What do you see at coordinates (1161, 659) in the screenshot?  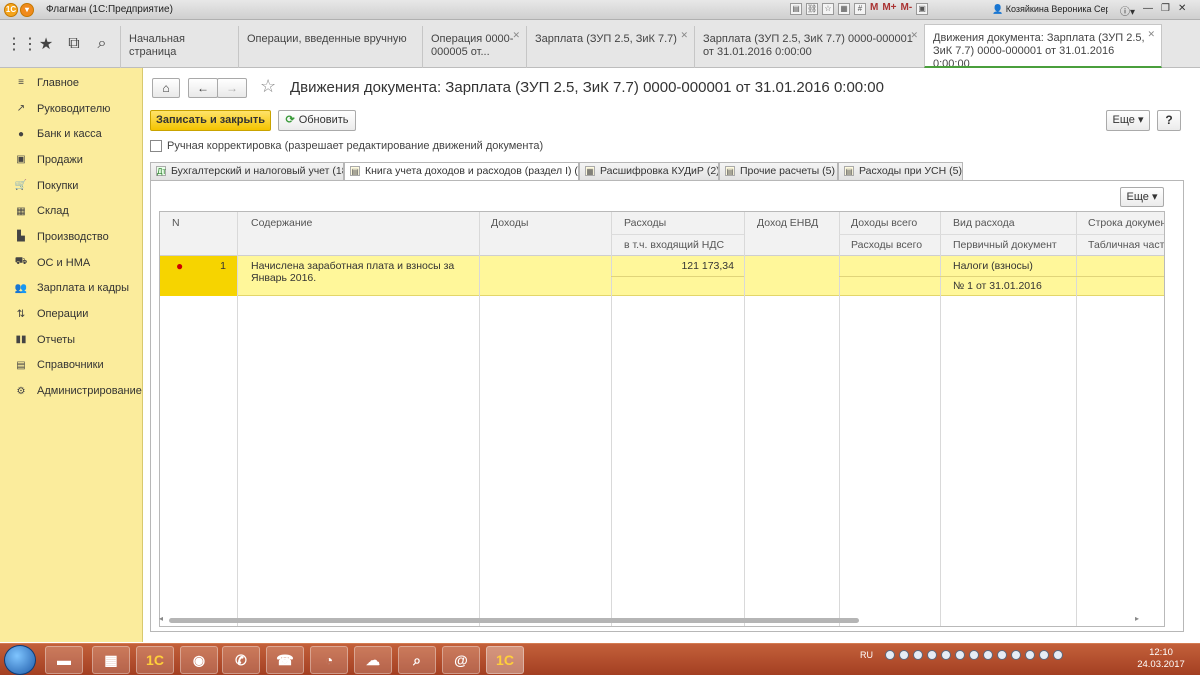 I see `taskbar-clock: 12:10 24.03.2017` at bounding box center [1161, 659].